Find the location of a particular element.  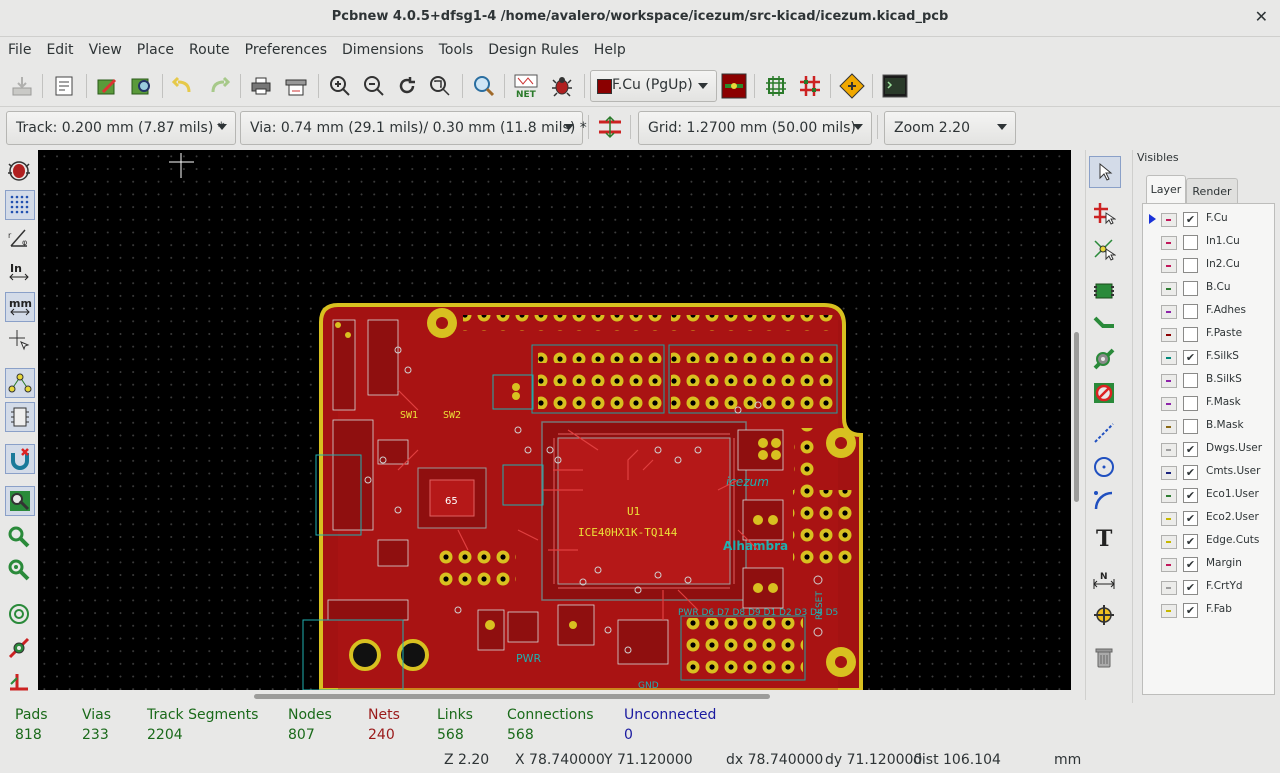

menu-edit: Edit is located at coordinates (59, 47).